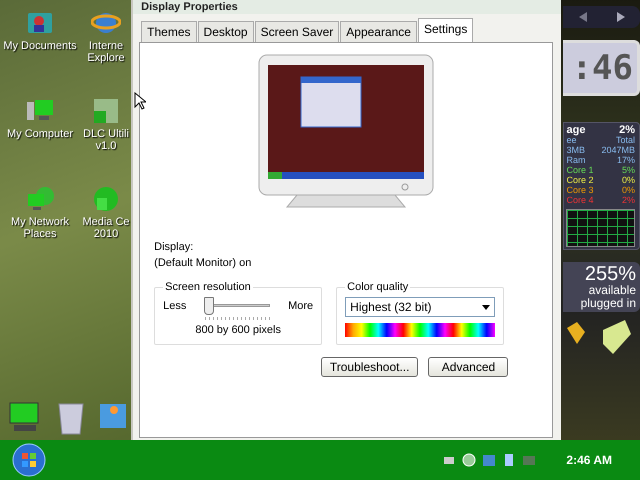  Describe the element at coordinates (40, 134) in the screenshot. I see `icon-label: My Computer` at that location.